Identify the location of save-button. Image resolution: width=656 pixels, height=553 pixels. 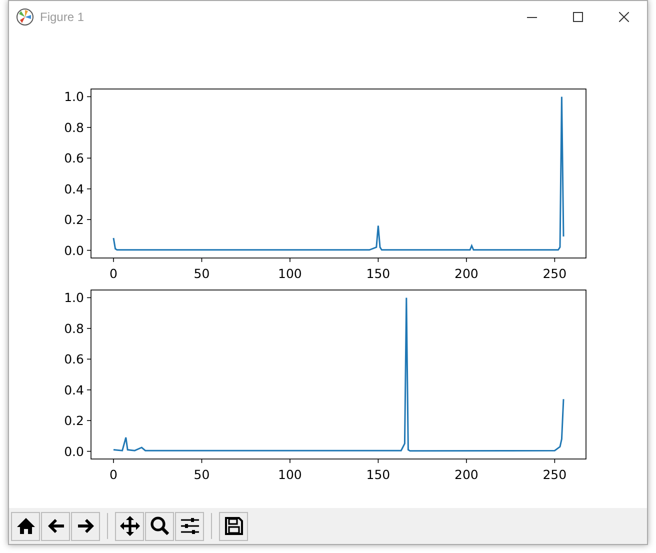
(233, 526).